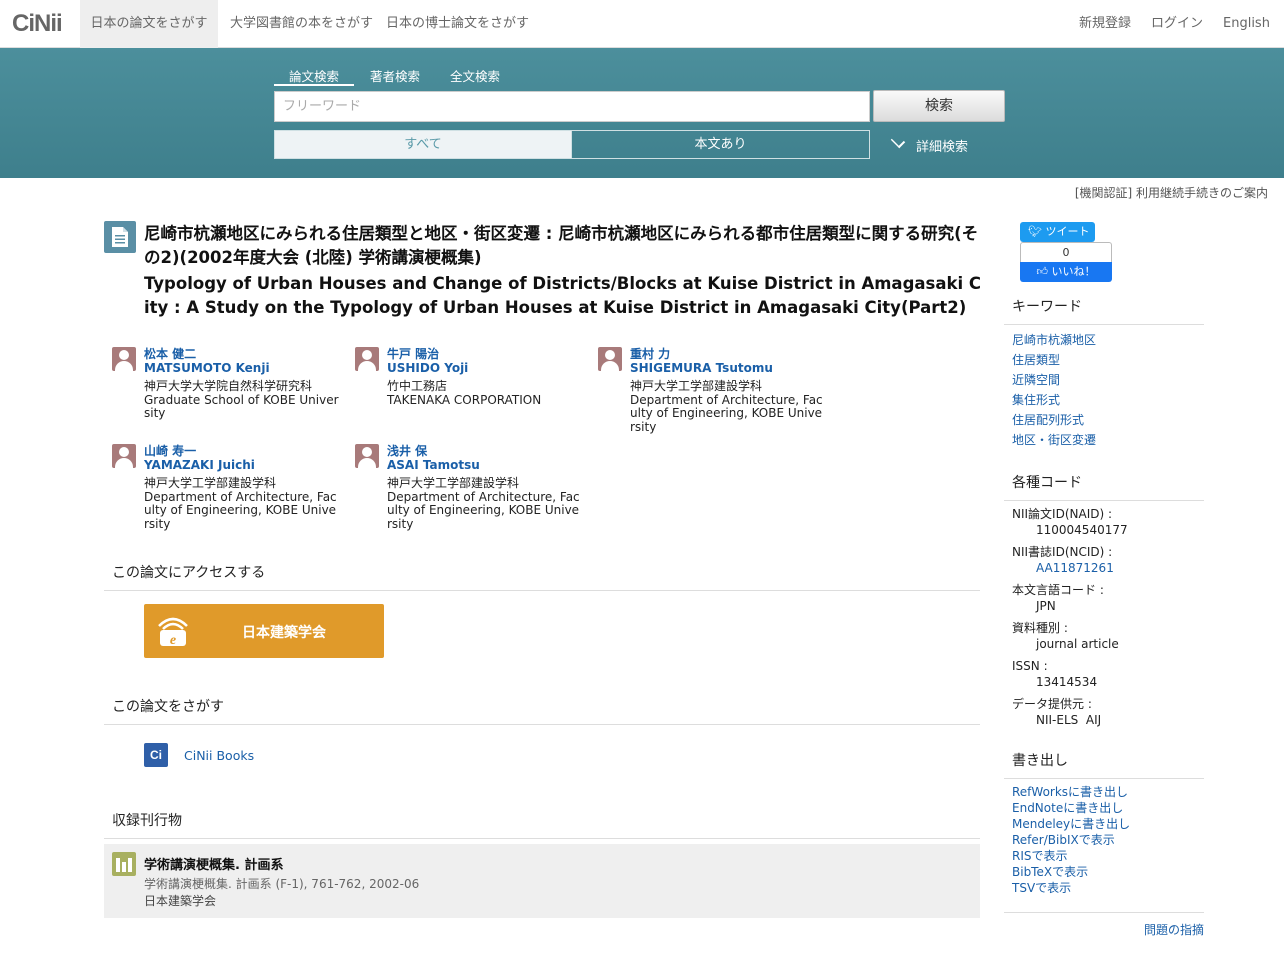 This screenshot has height=969, width=1284. I want to click on report-issue-link: 問題の指摘, so click(1174, 929).